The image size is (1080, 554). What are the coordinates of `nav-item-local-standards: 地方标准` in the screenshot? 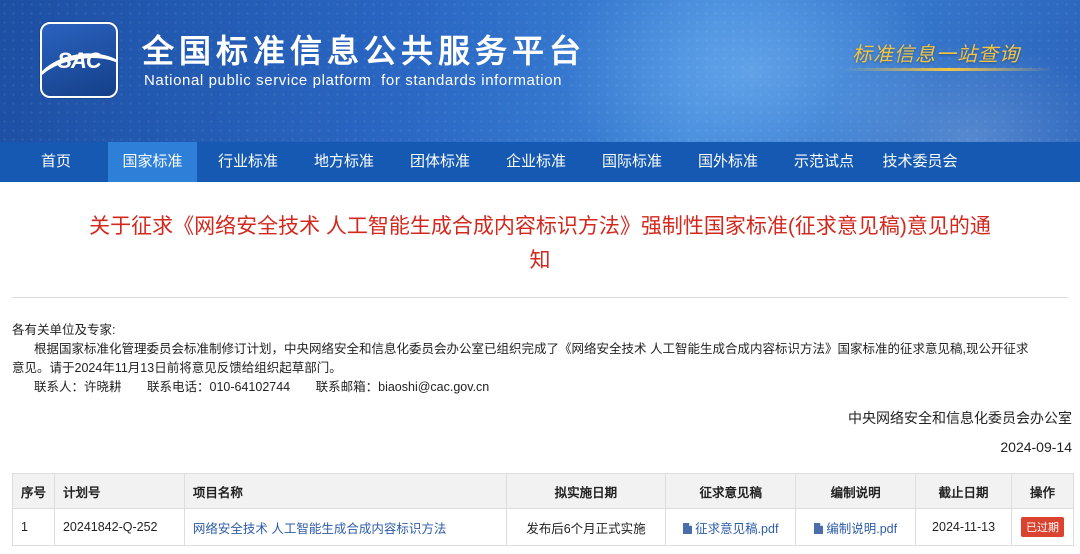 It's located at (344, 162).